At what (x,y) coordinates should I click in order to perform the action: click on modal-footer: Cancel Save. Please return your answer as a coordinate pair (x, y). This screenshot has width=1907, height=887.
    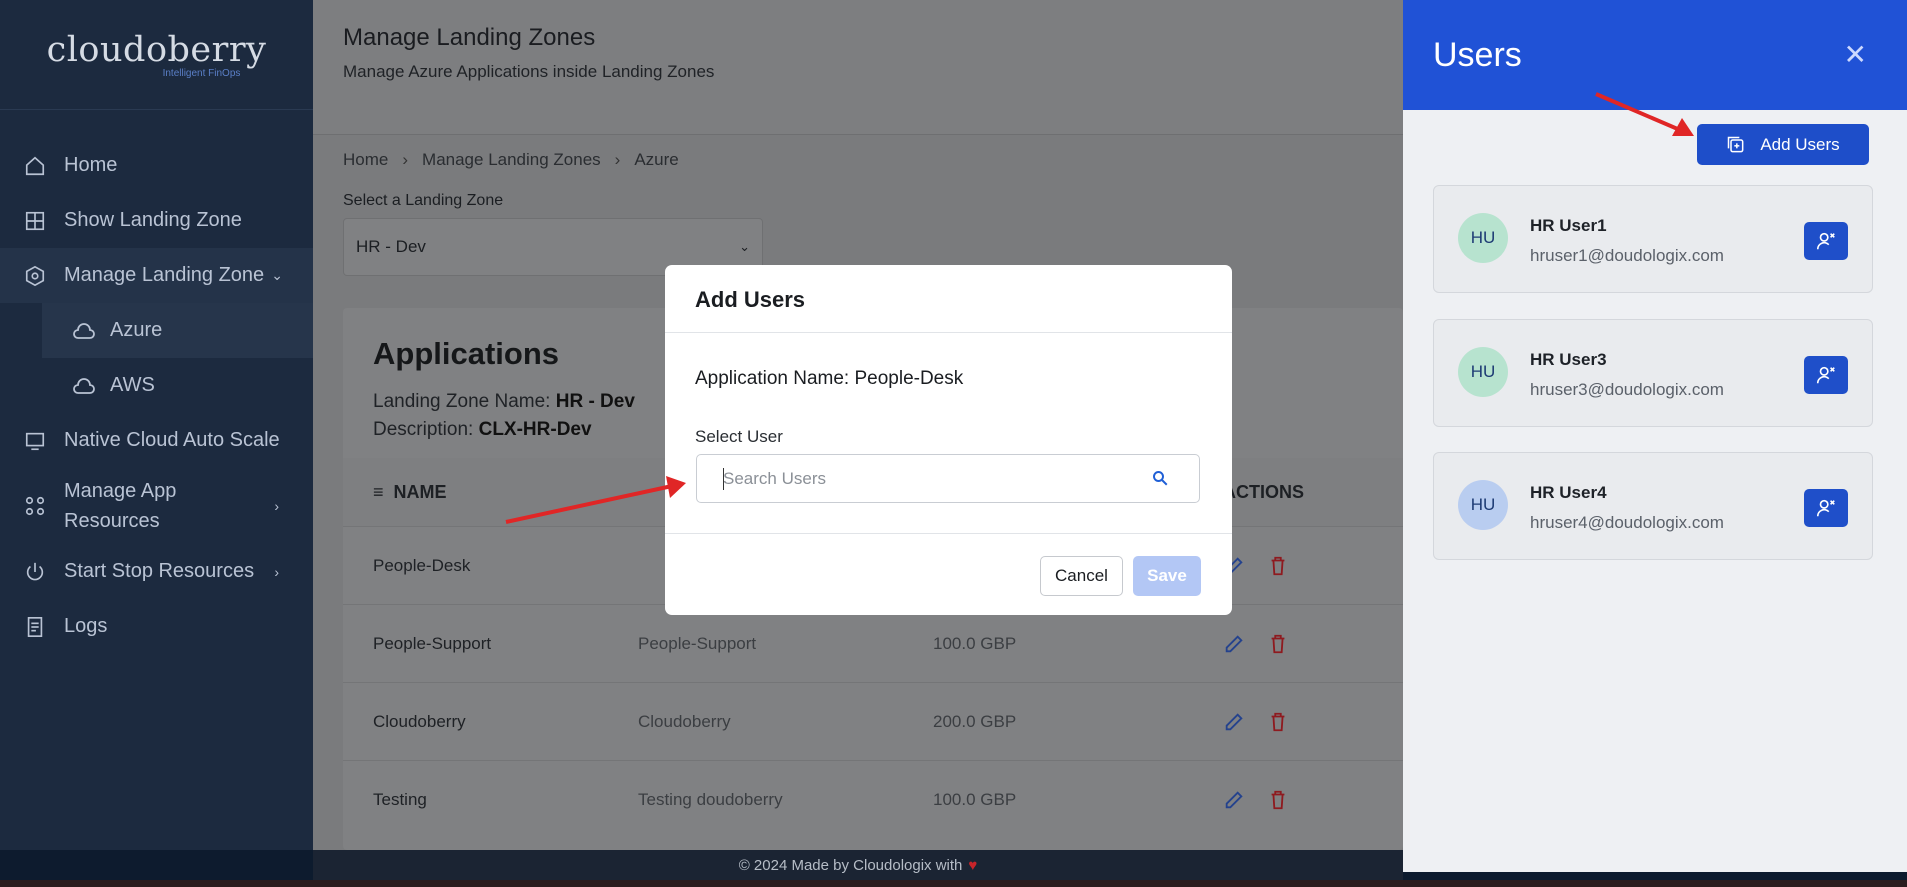
    Looking at the image, I should click on (948, 574).